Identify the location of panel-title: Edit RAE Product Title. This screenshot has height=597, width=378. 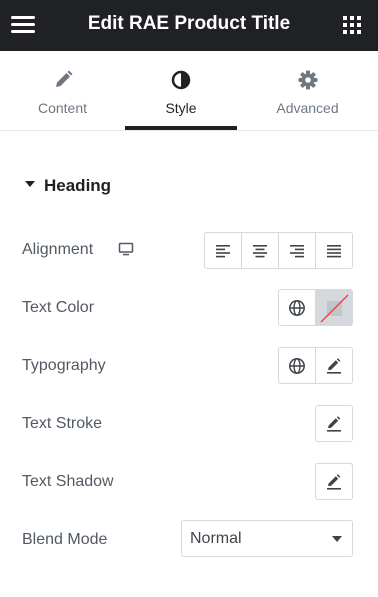
(189, 23).